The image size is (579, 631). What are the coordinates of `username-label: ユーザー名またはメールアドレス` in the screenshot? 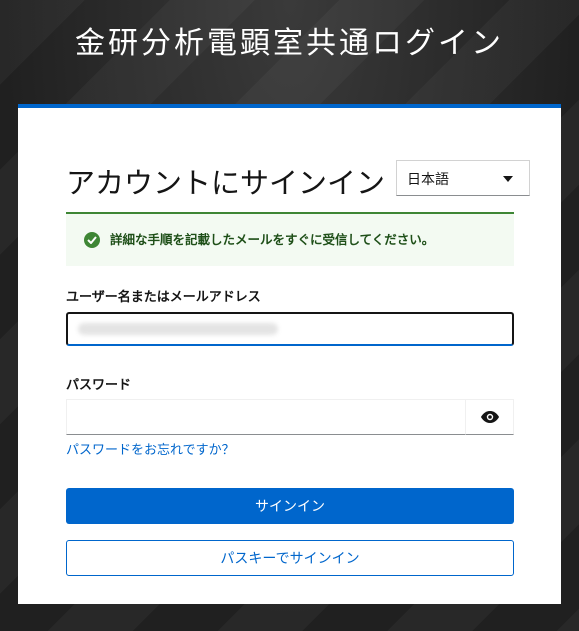 It's located at (163, 297).